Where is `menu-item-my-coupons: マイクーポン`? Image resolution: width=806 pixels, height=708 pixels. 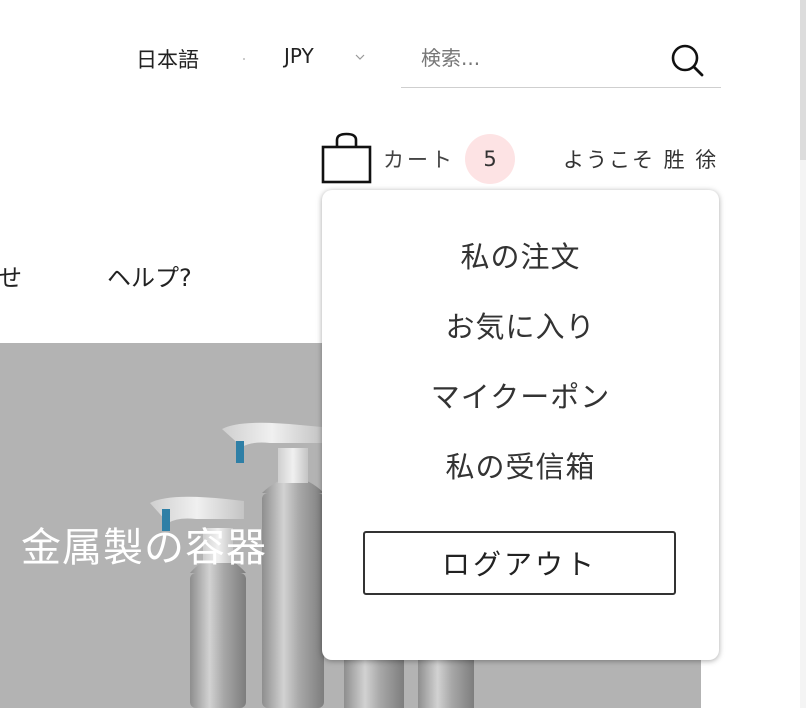
menu-item-my-coupons: マイクーポン is located at coordinates (520, 395).